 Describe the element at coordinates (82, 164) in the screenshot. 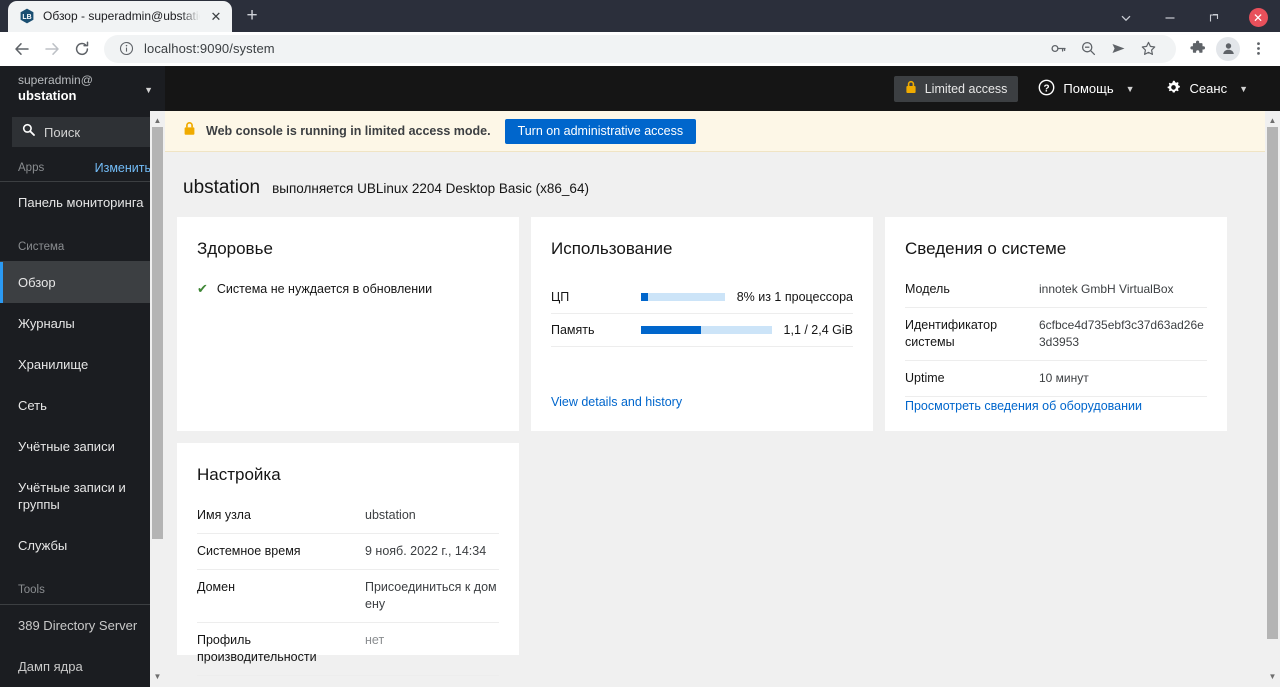

I see `sidebar-section-apps: Apps Изменить` at that location.